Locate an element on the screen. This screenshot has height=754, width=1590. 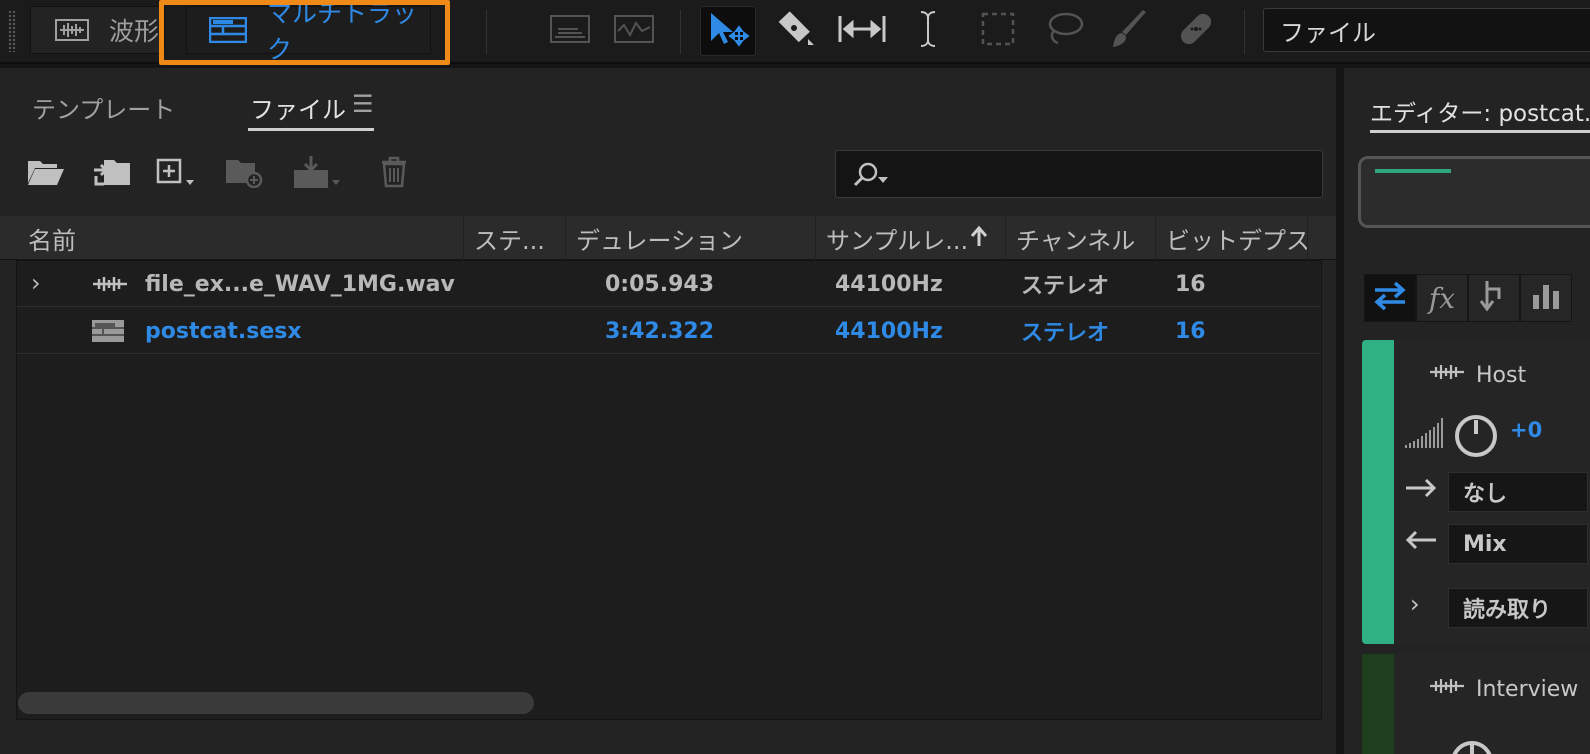
insert-button is located at coordinates (316, 174).